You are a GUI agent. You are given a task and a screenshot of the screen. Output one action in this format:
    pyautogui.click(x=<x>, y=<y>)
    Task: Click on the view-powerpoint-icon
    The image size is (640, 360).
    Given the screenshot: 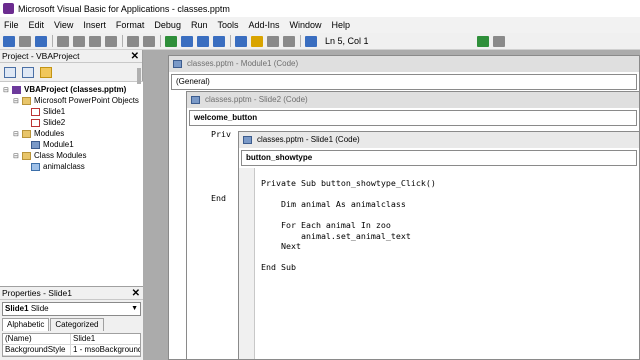 What is the action you would take?
    pyautogui.click(x=9, y=41)
    